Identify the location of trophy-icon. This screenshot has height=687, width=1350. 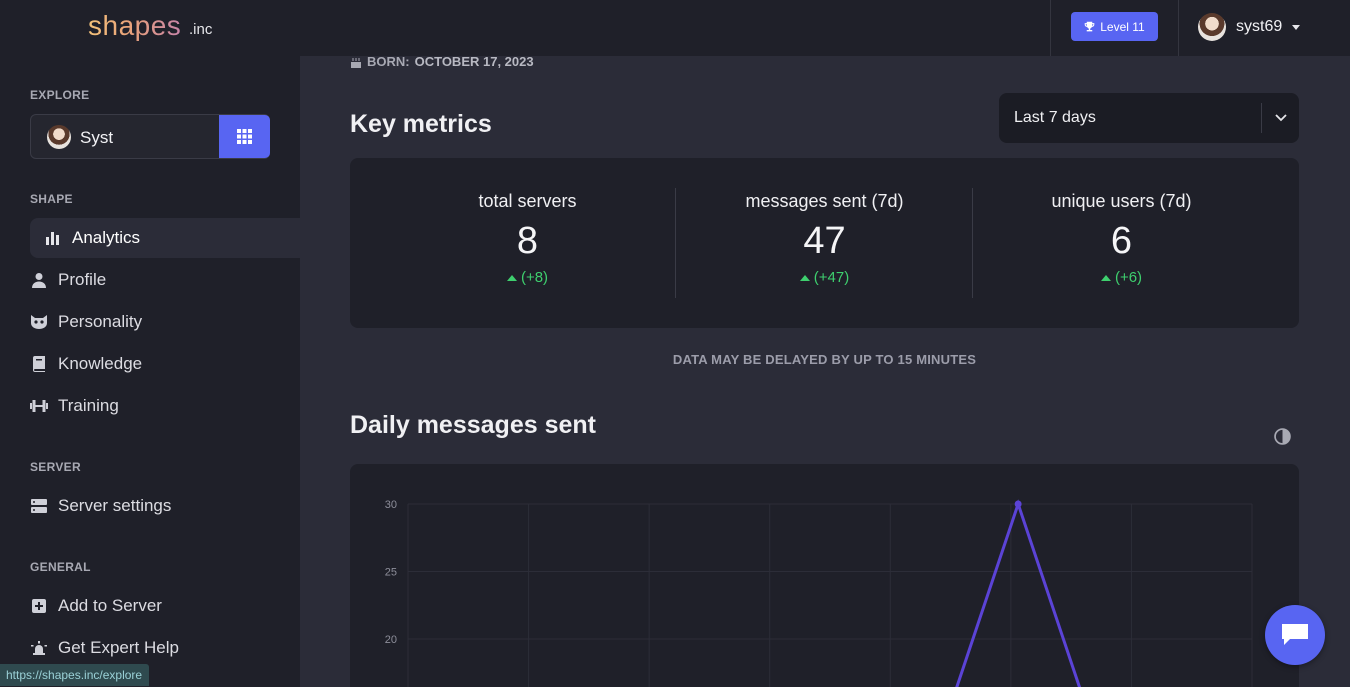
(1089, 26).